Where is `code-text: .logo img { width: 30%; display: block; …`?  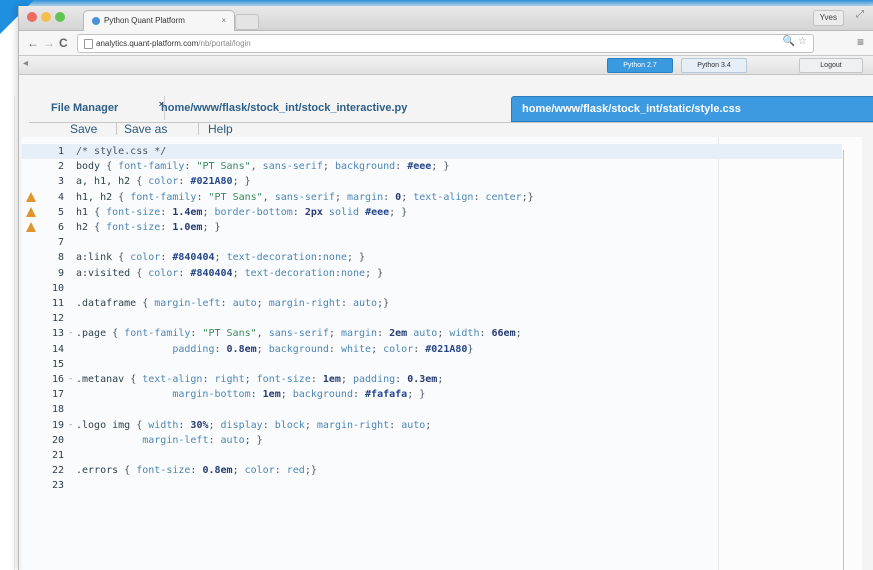 code-text: .logo img { width: 30%; display: block; … is located at coordinates (254, 425).